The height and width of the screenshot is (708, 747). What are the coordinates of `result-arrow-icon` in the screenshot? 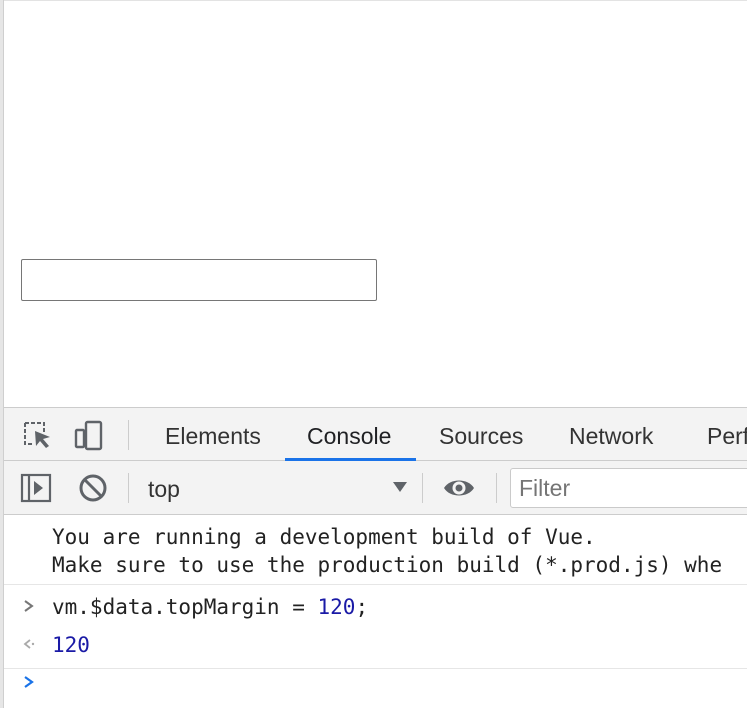 It's located at (29, 644).